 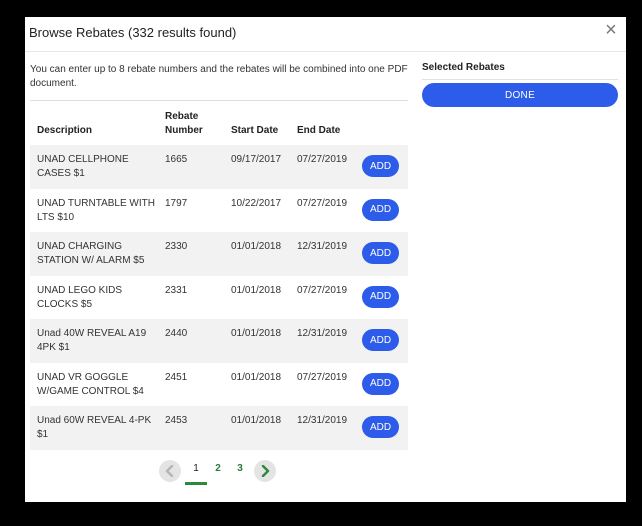 I want to click on row-rebate-number: 2330, so click(x=176, y=246).